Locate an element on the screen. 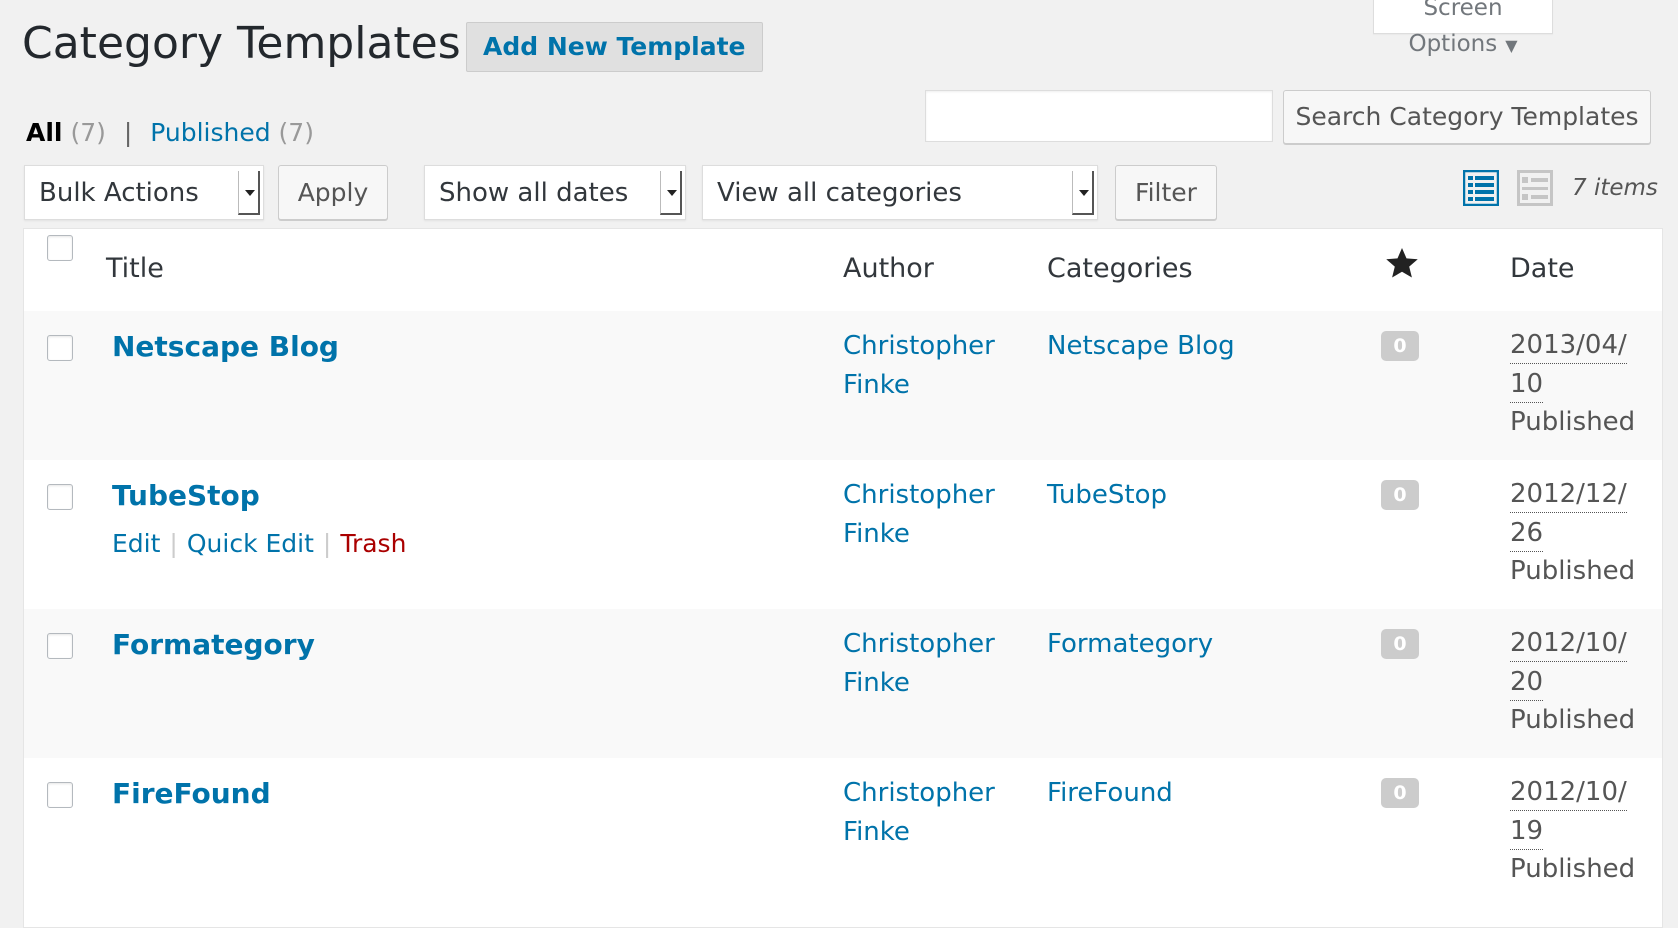 This screenshot has width=1678, height=928. list-view-icon is located at coordinates (1481, 188).